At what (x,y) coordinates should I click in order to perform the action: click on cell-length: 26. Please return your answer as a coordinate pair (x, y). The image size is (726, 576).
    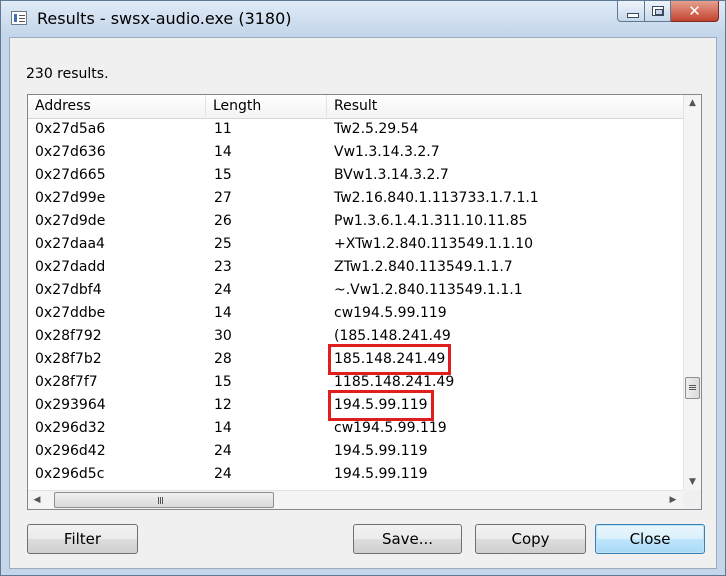
    Looking at the image, I should click on (223, 221).